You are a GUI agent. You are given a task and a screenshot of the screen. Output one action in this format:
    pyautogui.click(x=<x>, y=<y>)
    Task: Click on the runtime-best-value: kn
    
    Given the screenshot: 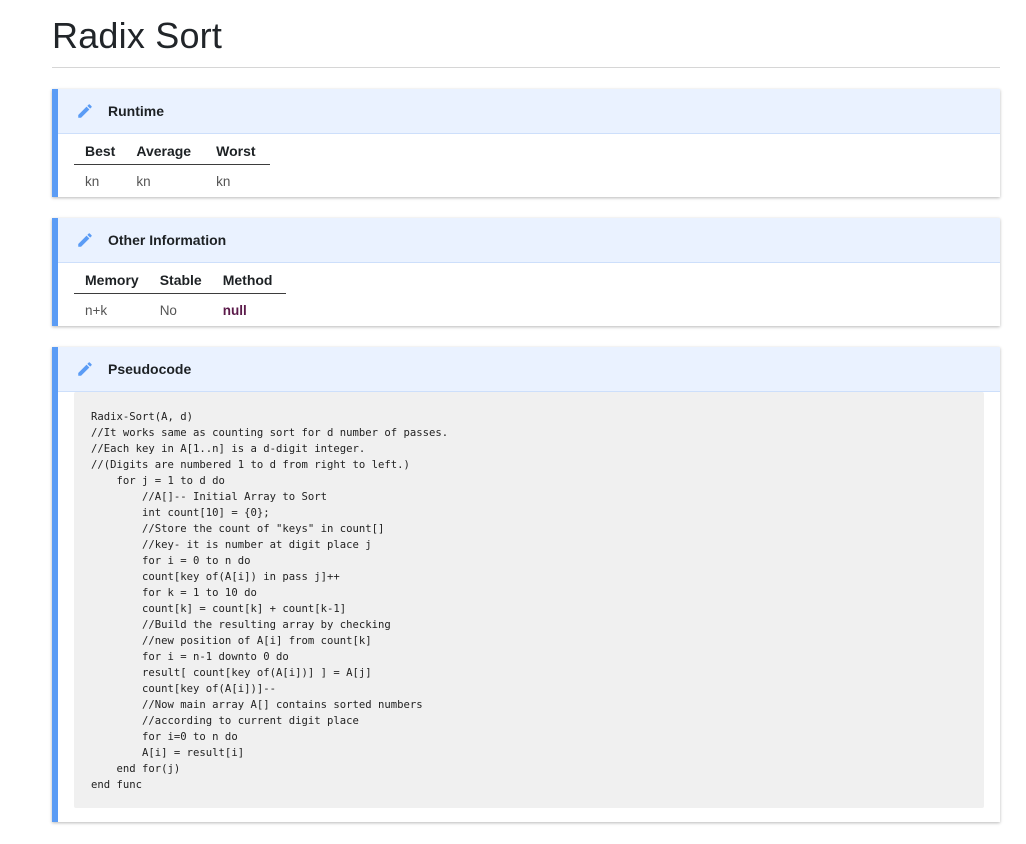 What is the action you would take?
    pyautogui.click(x=92, y=181)
    